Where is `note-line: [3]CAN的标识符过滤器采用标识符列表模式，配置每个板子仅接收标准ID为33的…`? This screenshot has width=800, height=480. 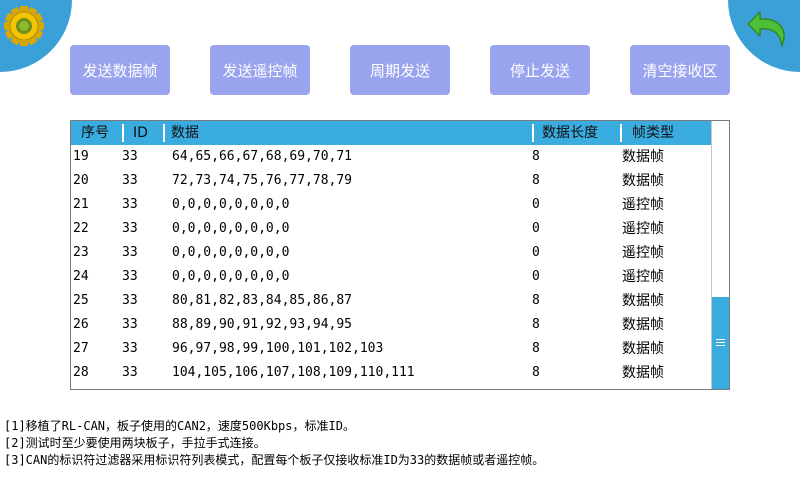 note-line: [3]CAN的标识符过滤器采用标识符列表模式，配置每个板子仅接收标准ID为33的… is located at coordinates (274, 460).